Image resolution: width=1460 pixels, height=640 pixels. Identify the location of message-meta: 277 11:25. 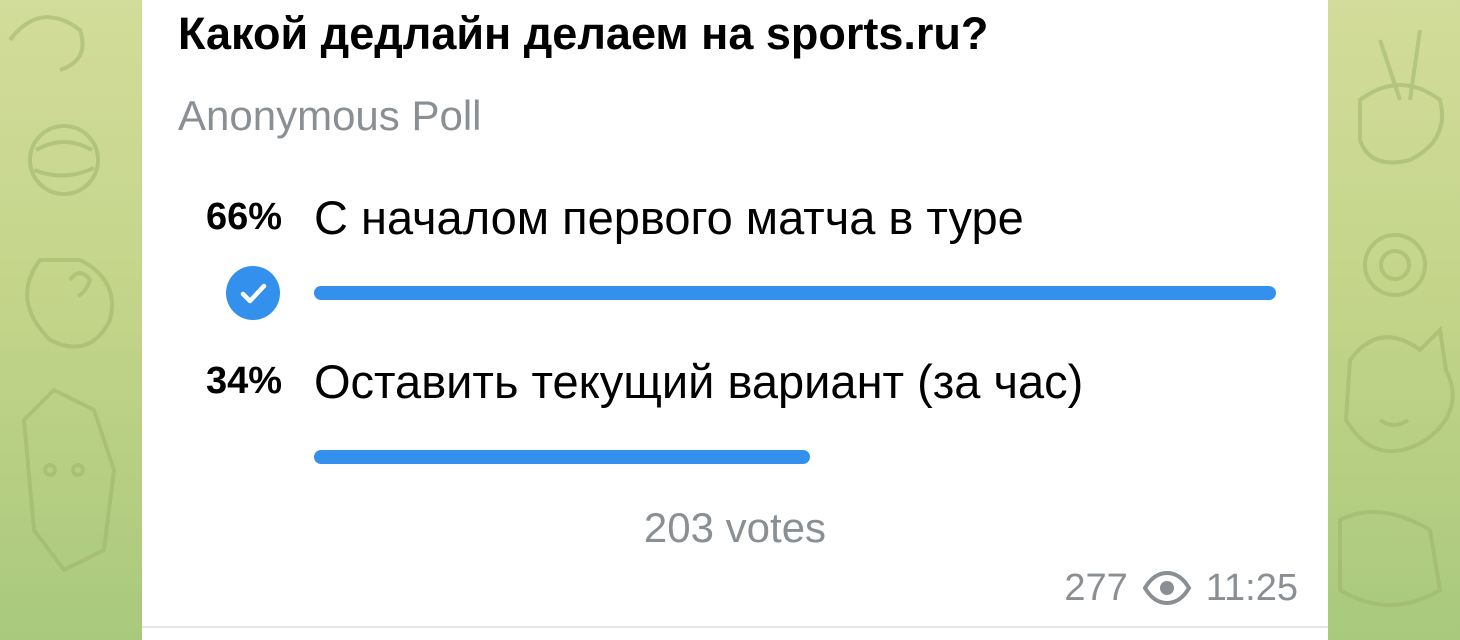
(1181, 588).